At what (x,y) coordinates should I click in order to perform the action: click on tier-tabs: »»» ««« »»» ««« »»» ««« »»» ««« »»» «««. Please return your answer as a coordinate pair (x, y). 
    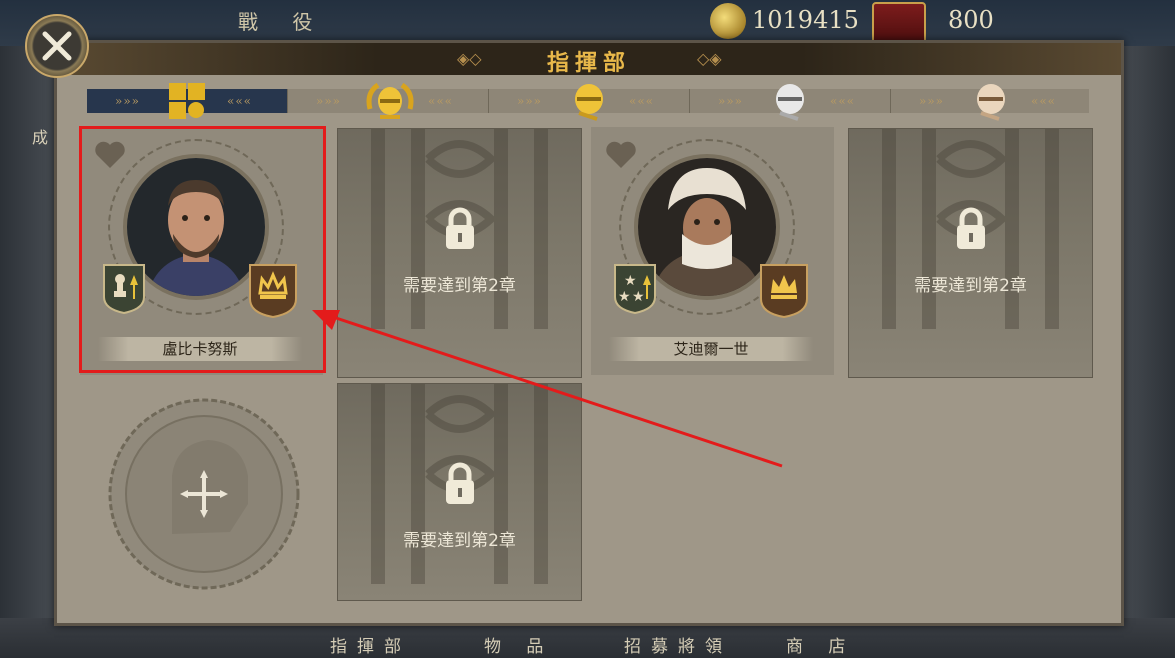
    Looking at the image, I should click on (588, 101).